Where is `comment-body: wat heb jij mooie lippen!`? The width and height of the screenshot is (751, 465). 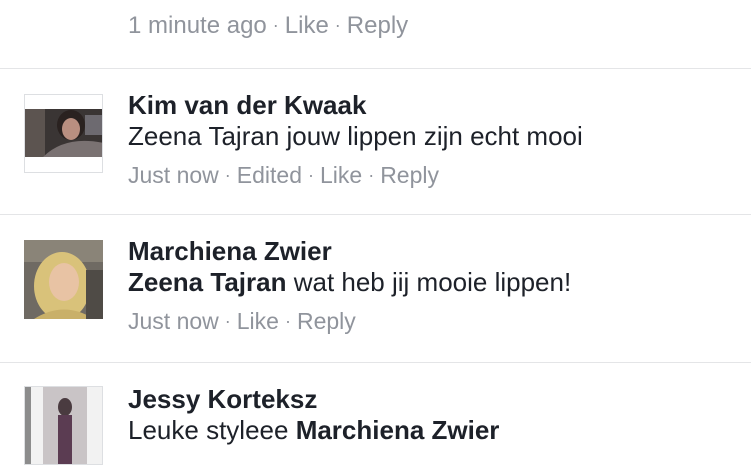 comment-body: wat heb jij mooie lippen! is located at coordinates (432, 282).